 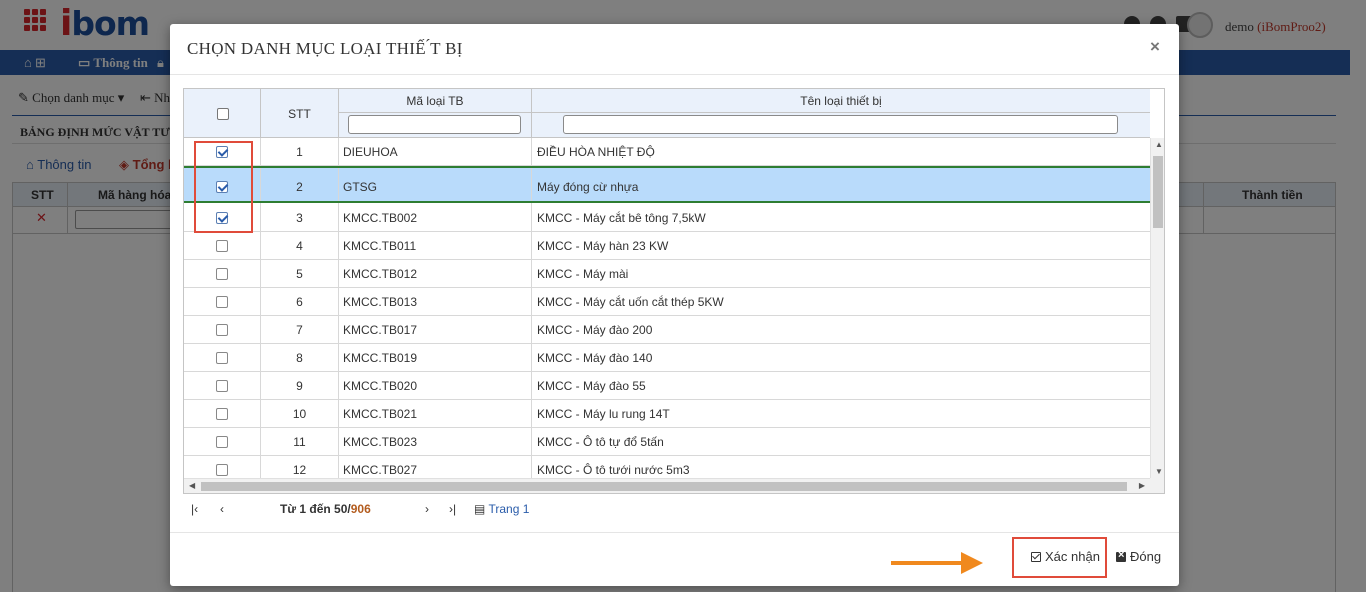 What do you see at coordinates (621, 218) in the screenshot?
I see `row-name: KMCC - Máy cắt bê tông 7,5kW` at bounding box center [621, 218].